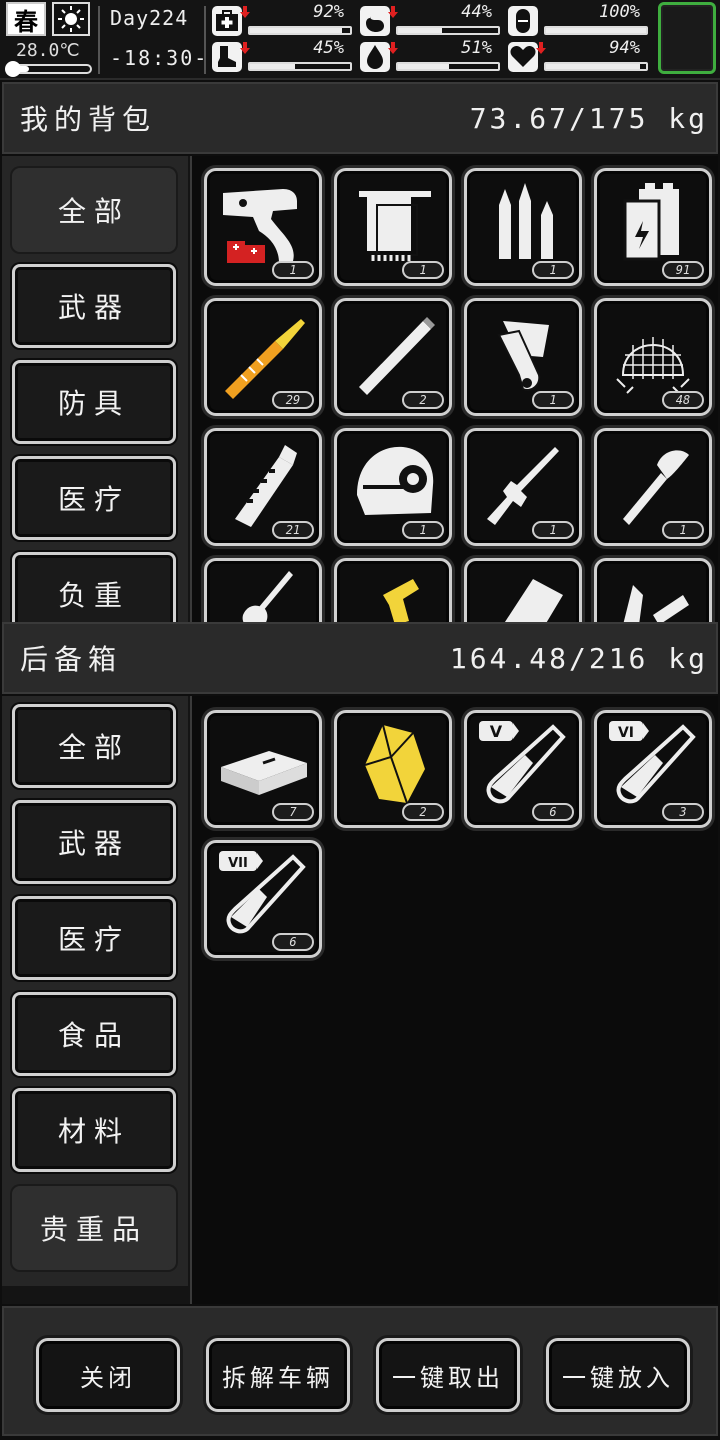 Image resolution: width=720 pixels, height=1440 pixels. I want to click on clock: -18:30-, so click(159, 58).